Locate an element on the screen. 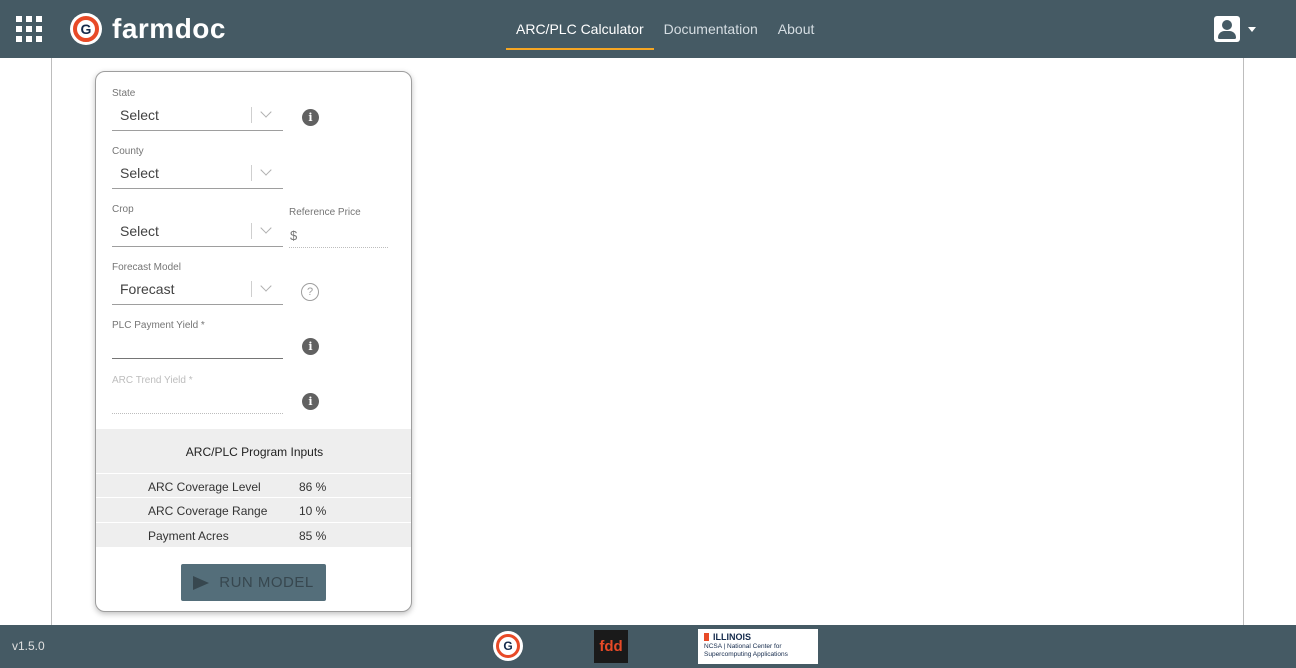  forecast-model-select: Forecast is located at coordinates (197, 290).